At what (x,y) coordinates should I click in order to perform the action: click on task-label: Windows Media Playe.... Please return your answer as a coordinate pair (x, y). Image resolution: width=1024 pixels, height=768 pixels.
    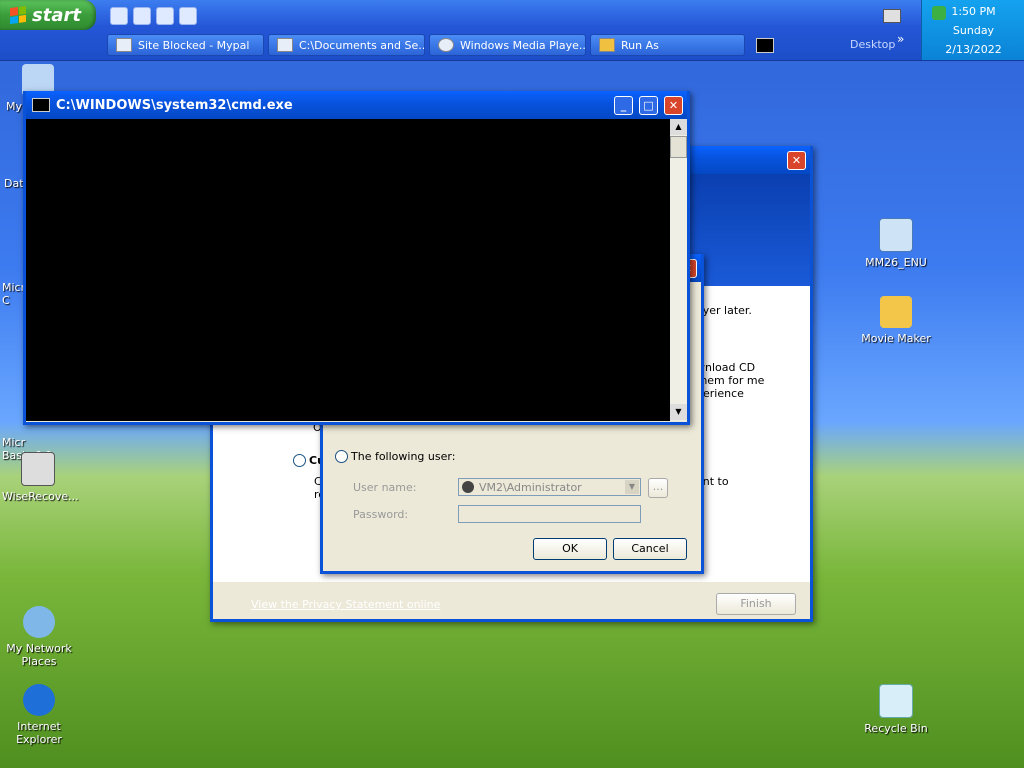
    Looking at the image, I should click on (523, 45).